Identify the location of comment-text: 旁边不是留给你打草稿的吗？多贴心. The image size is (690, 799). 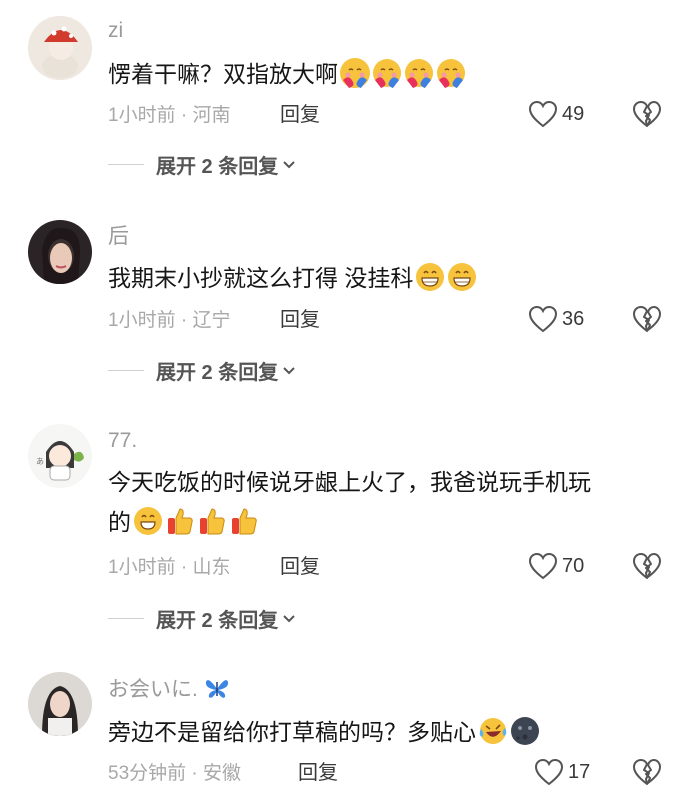
(388, 732).